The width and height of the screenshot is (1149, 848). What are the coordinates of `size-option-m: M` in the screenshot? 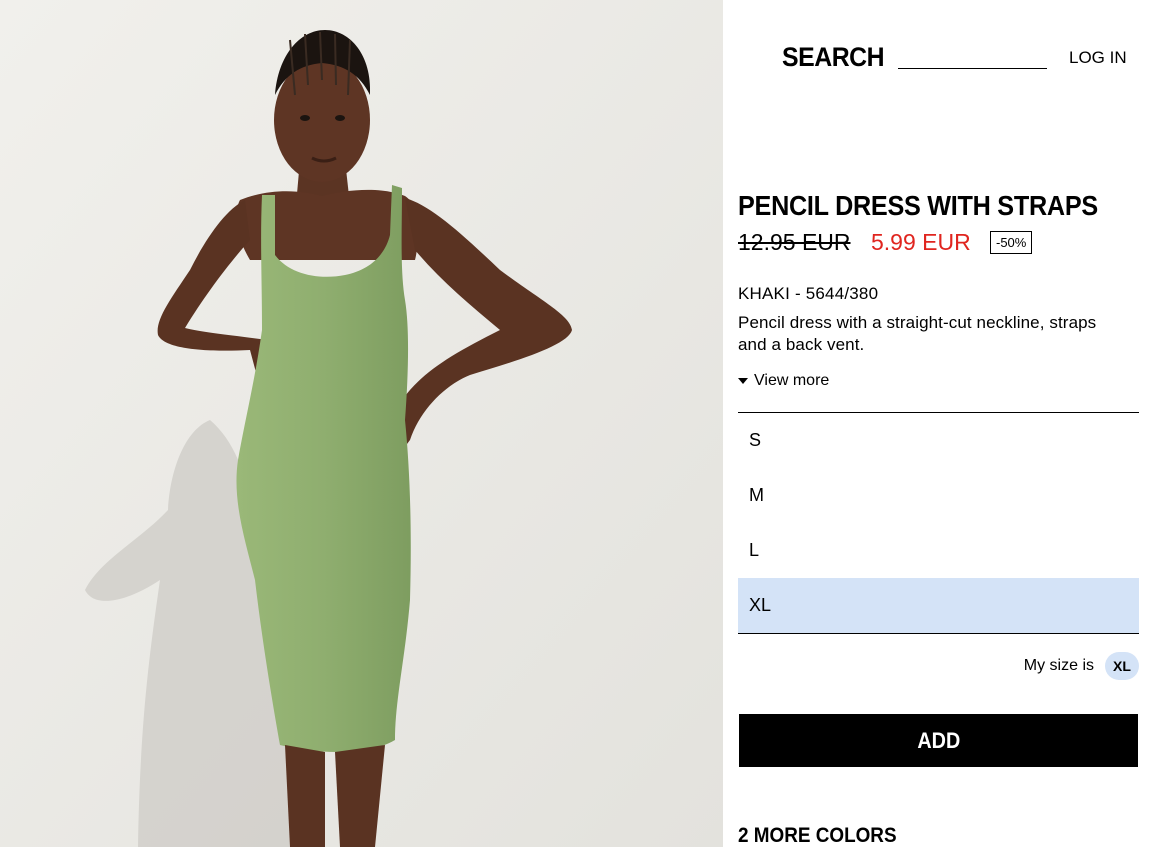 It's located at (938, 495).